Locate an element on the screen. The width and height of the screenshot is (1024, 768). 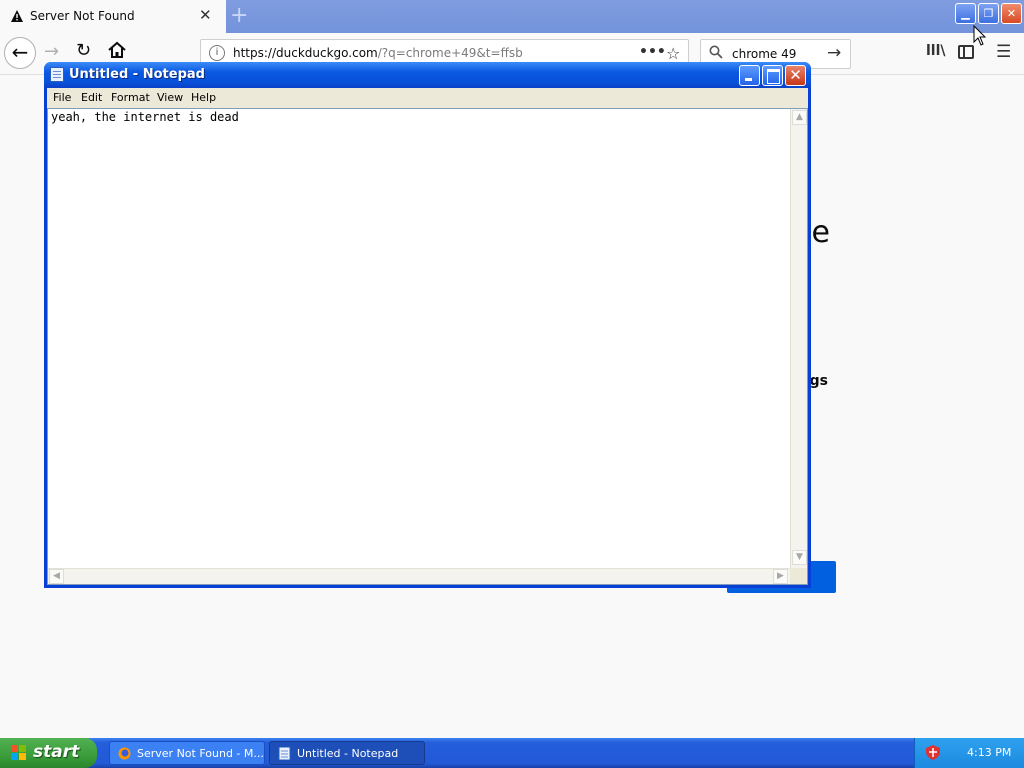
browser-restore-button: ❐ is located at coordinates (988, 13).